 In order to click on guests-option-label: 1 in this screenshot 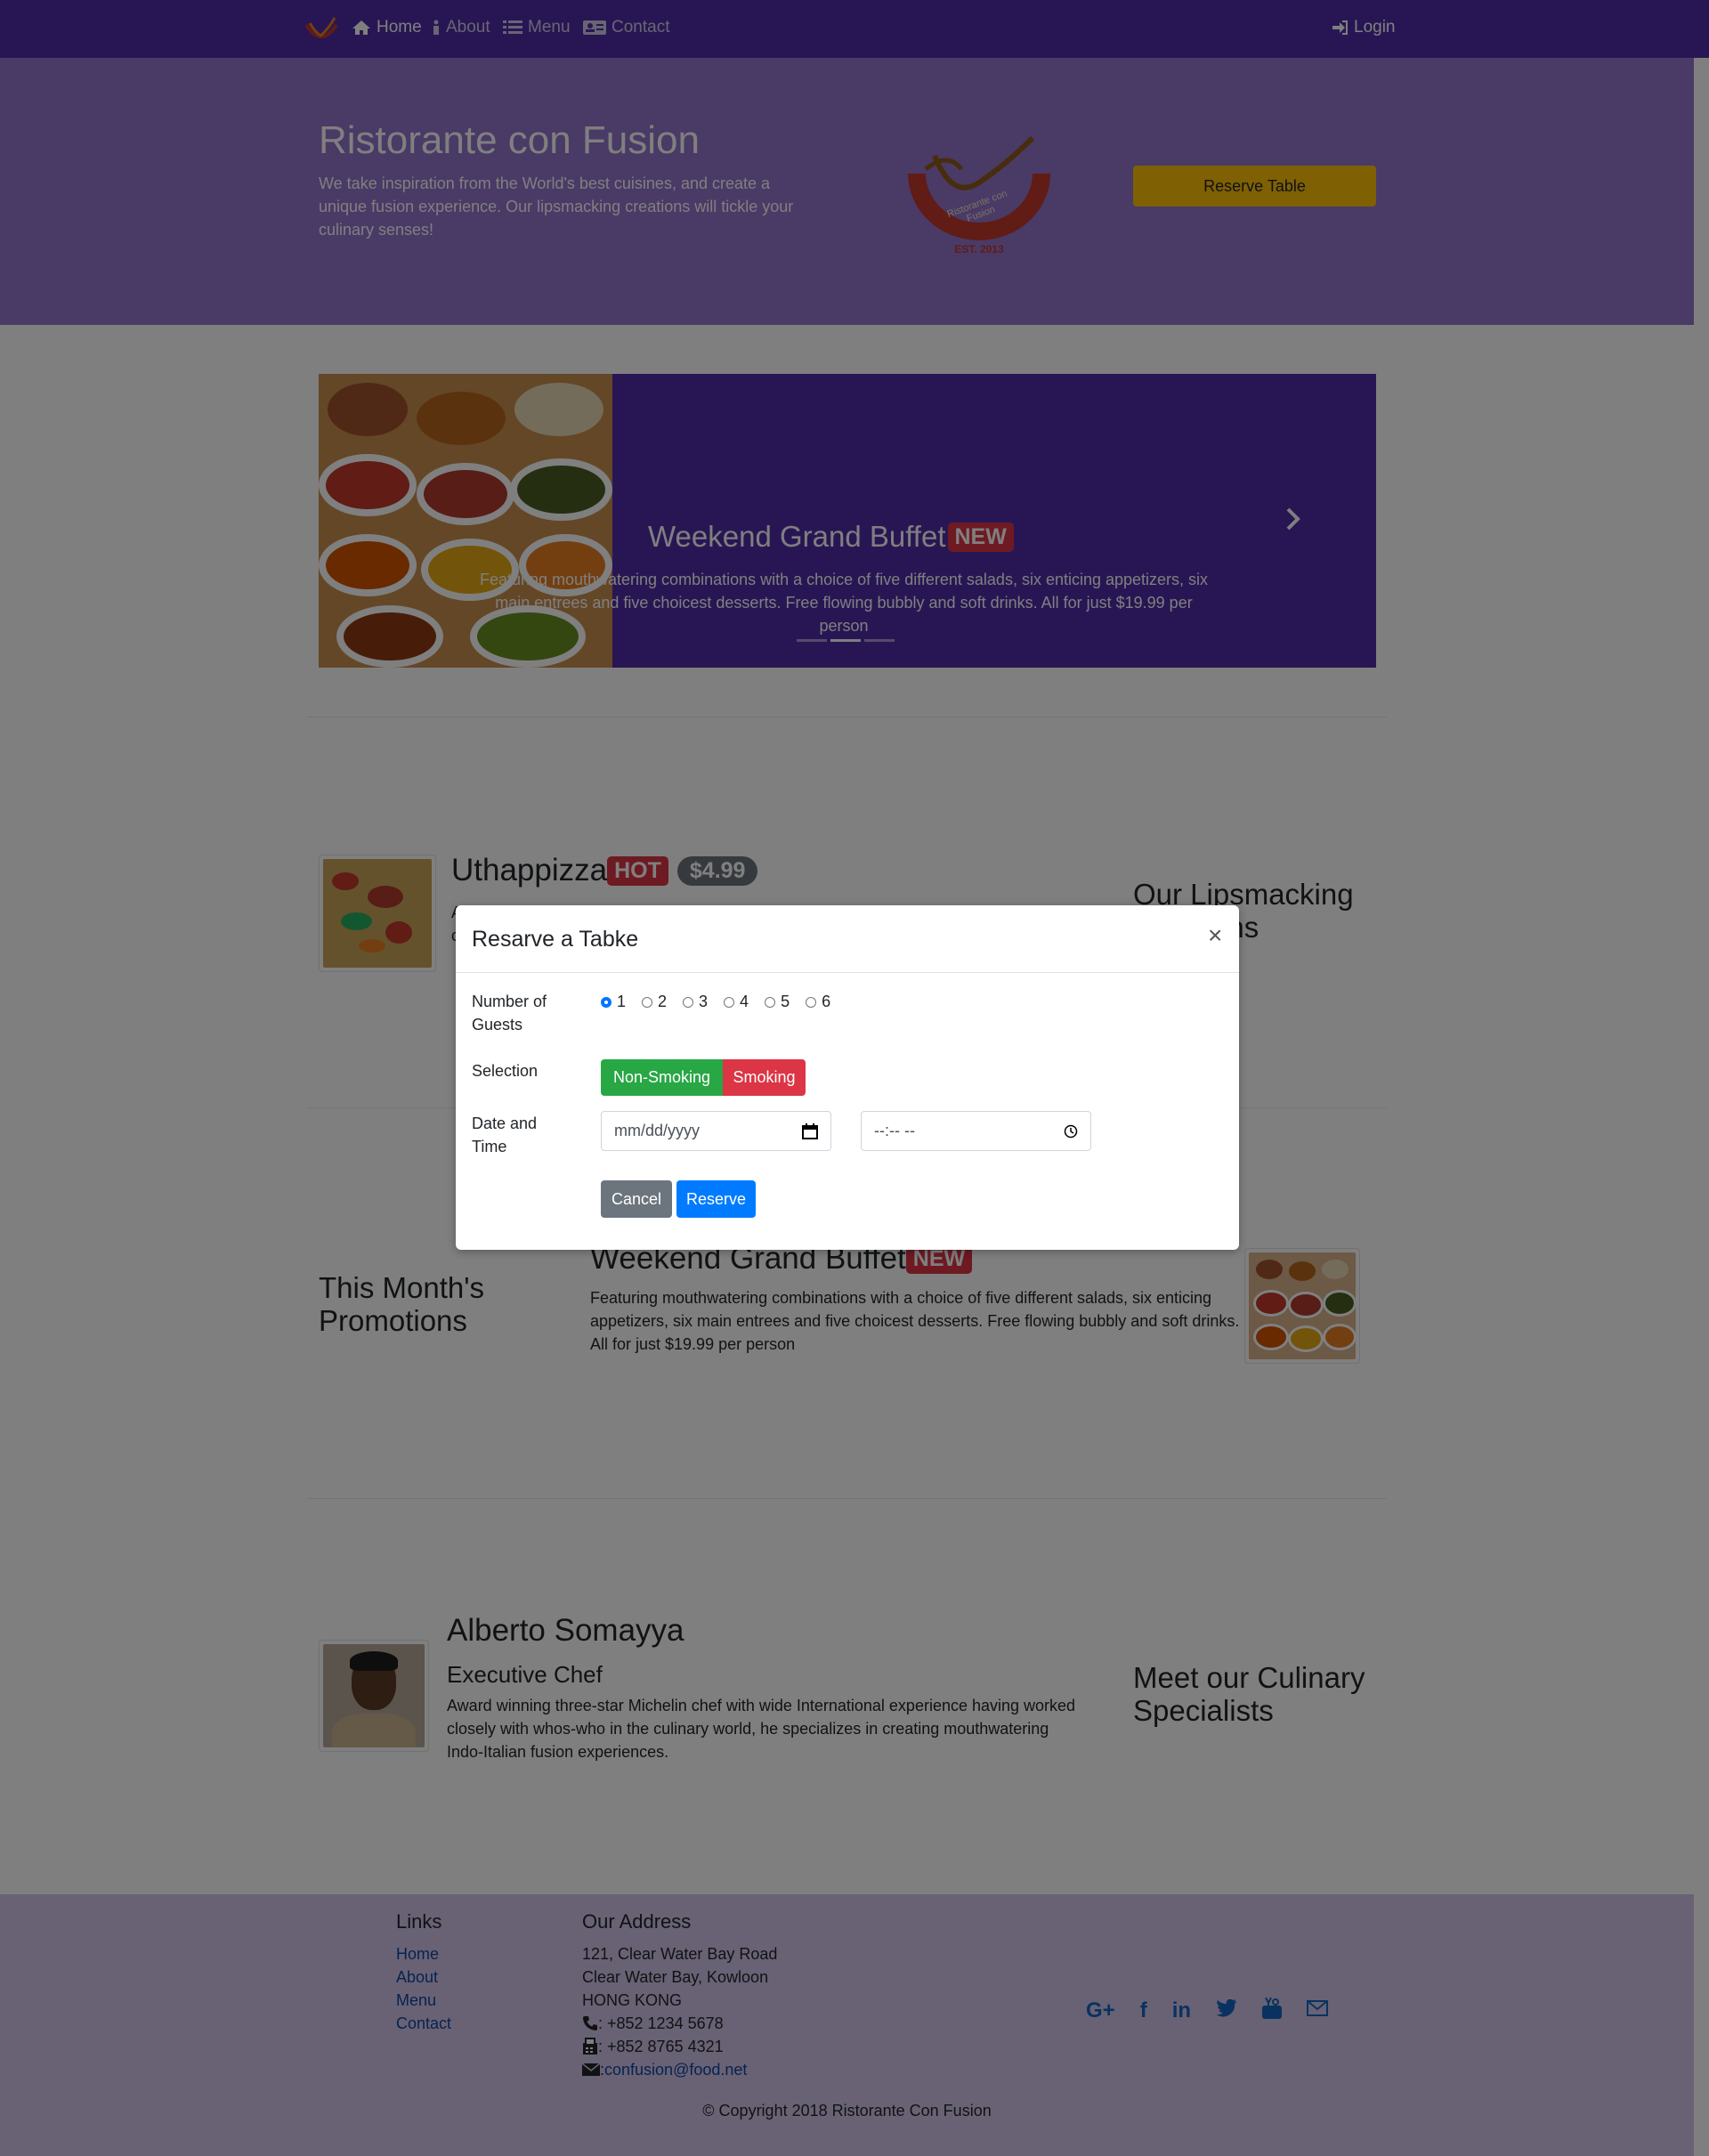, I will do `click(622, 1002)`.